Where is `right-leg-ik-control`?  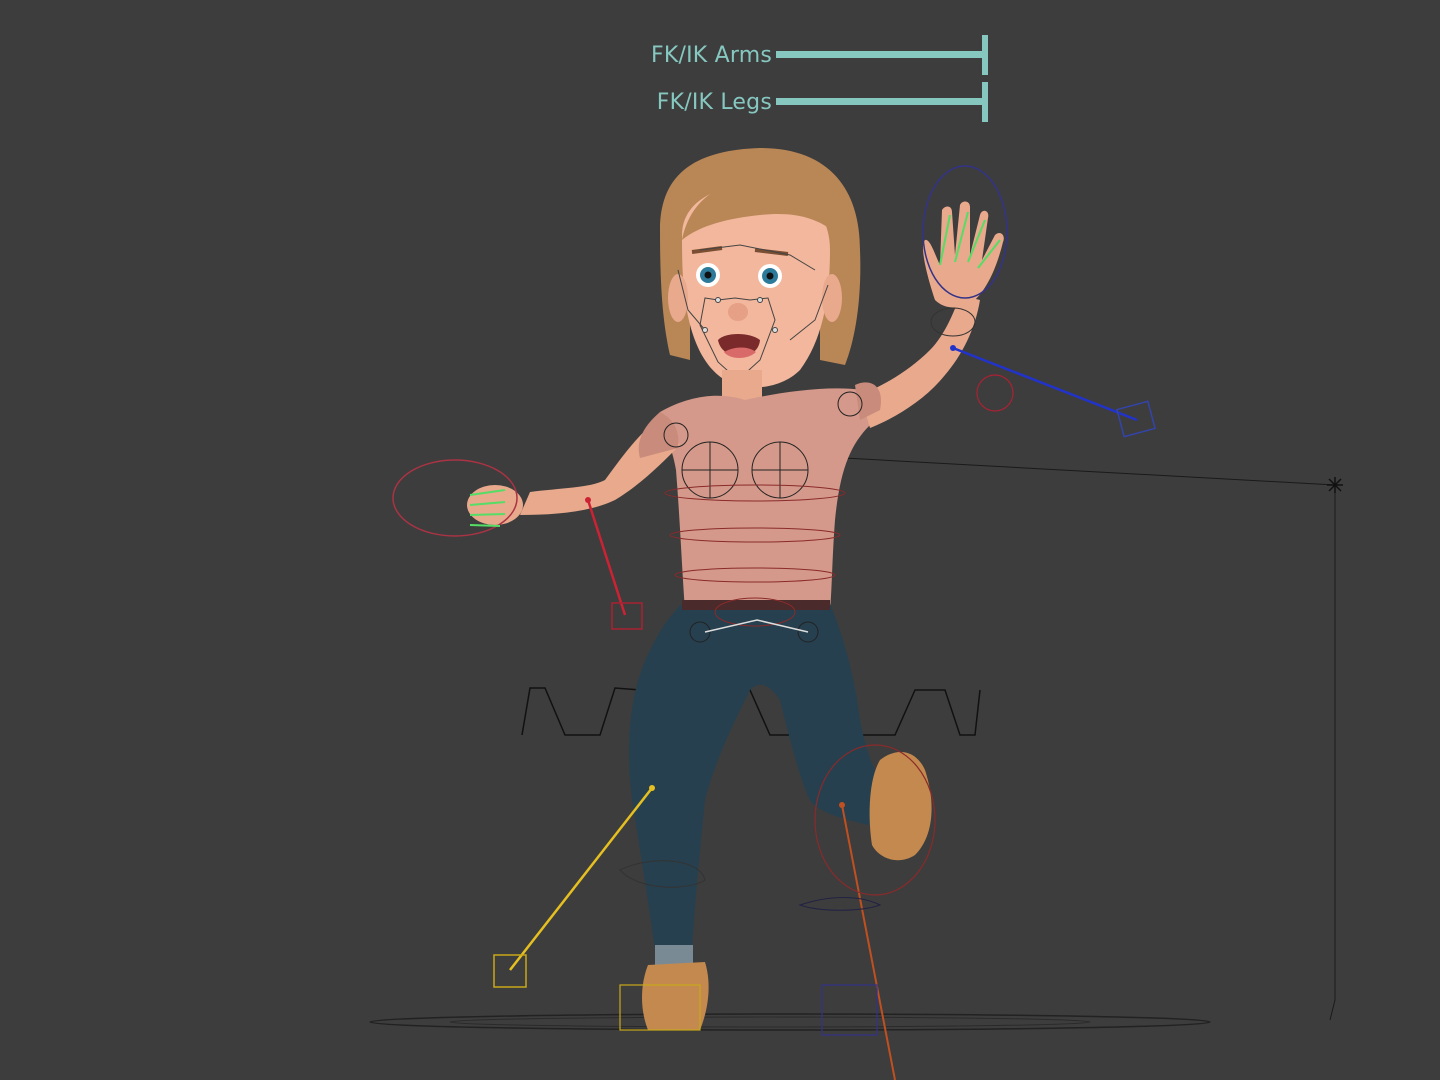
right-leg-ik-control is located at coordinates (574, 886).